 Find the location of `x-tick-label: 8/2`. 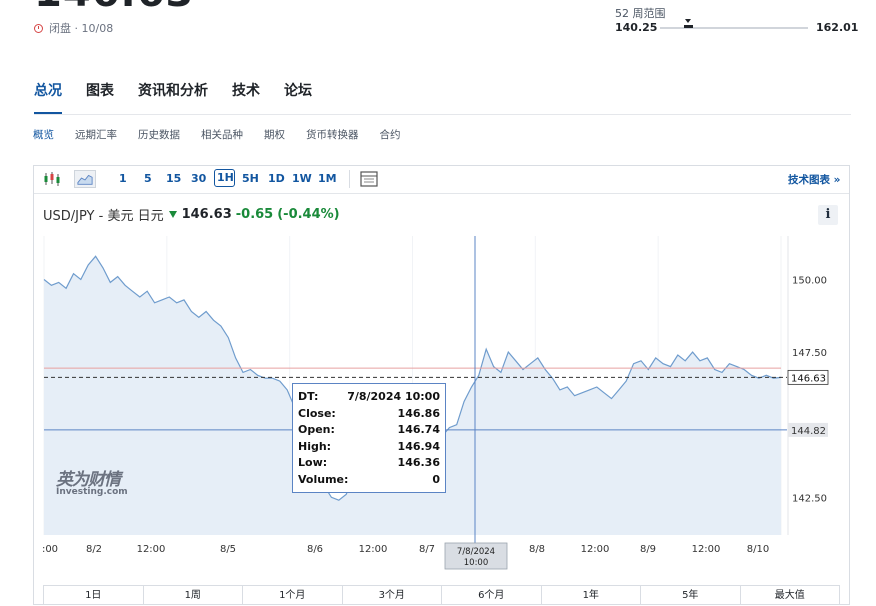

x-tick-label: 8/2 is located at coordinates (94, 549).